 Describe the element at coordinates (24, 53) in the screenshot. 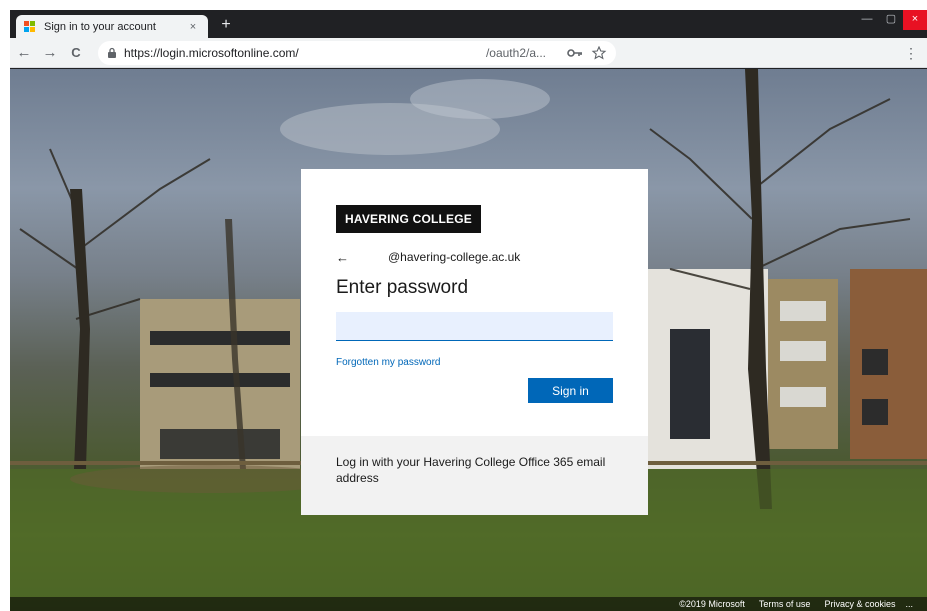

I see `back-button: ←` at that location.